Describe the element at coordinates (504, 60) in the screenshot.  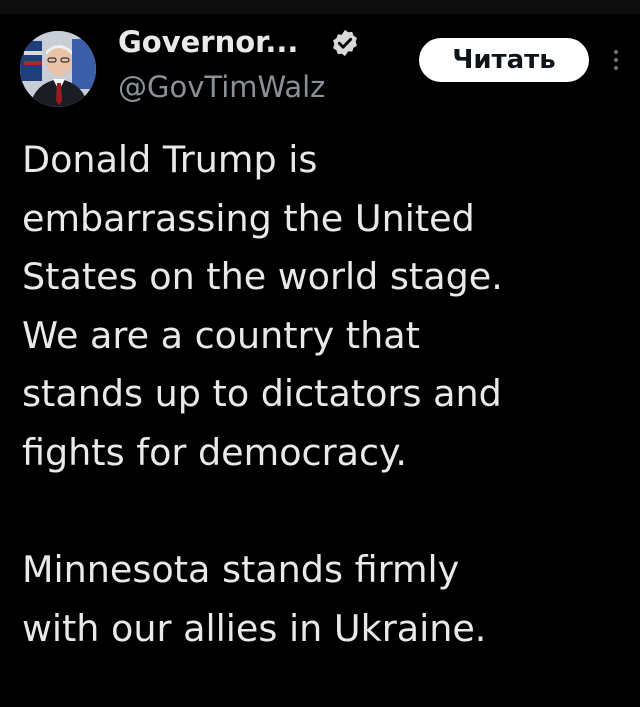
I see `follow-button: Читать` at that location.